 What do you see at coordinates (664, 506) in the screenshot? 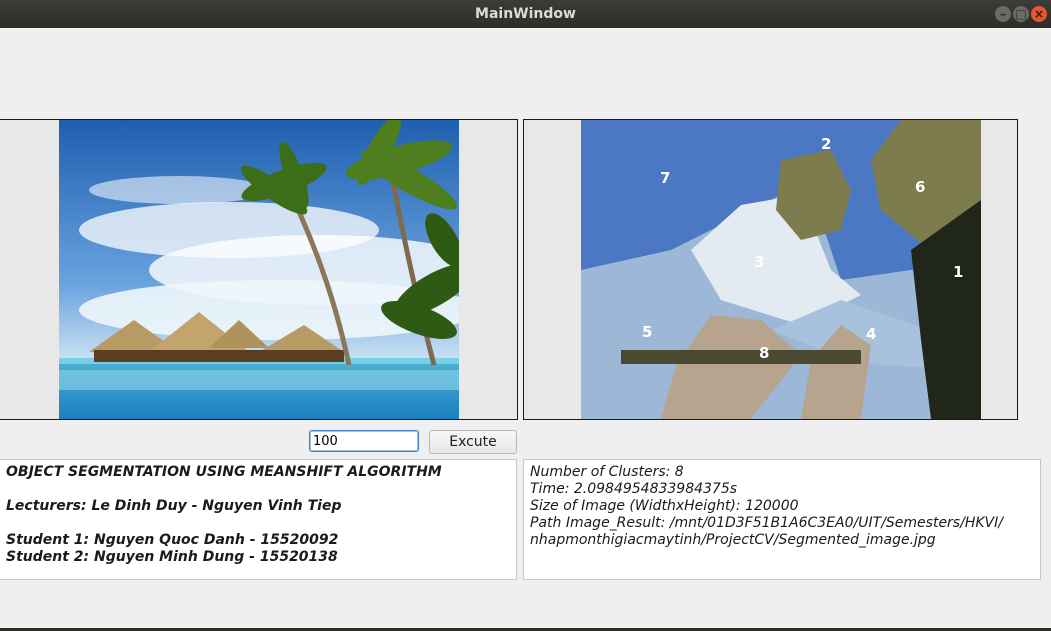
I see `size-text: Size of Image (WidthxHeight): 120000` at bounding box center [664, 506].